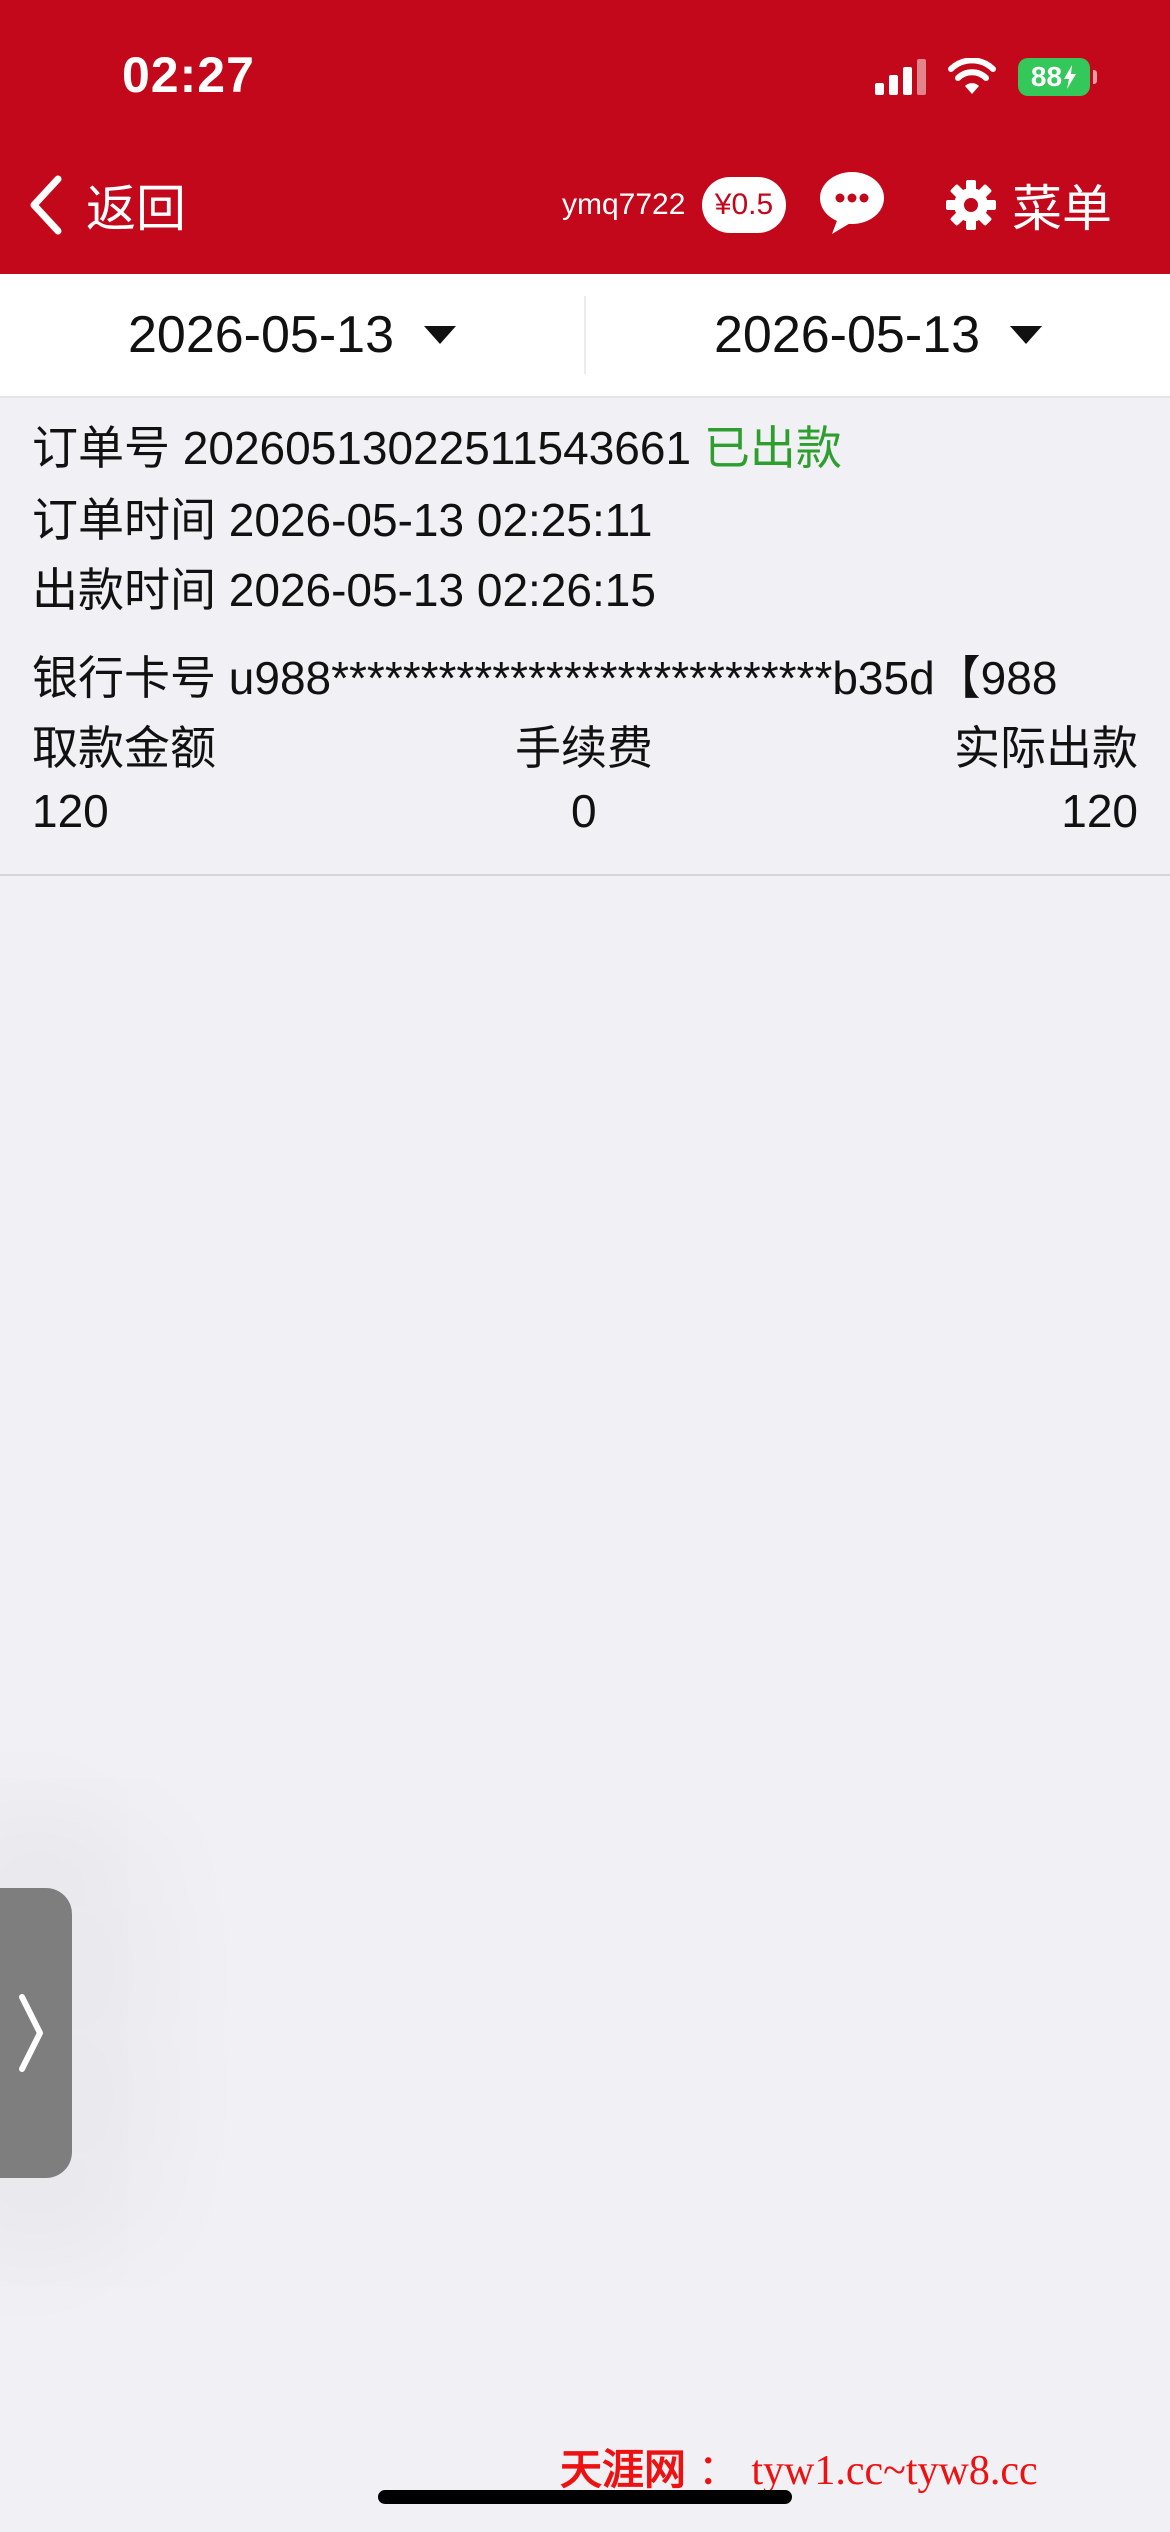  Describe the element at coordinates (101, 448) in the screenshot. I see `order-number-label: 订单号` at that location.